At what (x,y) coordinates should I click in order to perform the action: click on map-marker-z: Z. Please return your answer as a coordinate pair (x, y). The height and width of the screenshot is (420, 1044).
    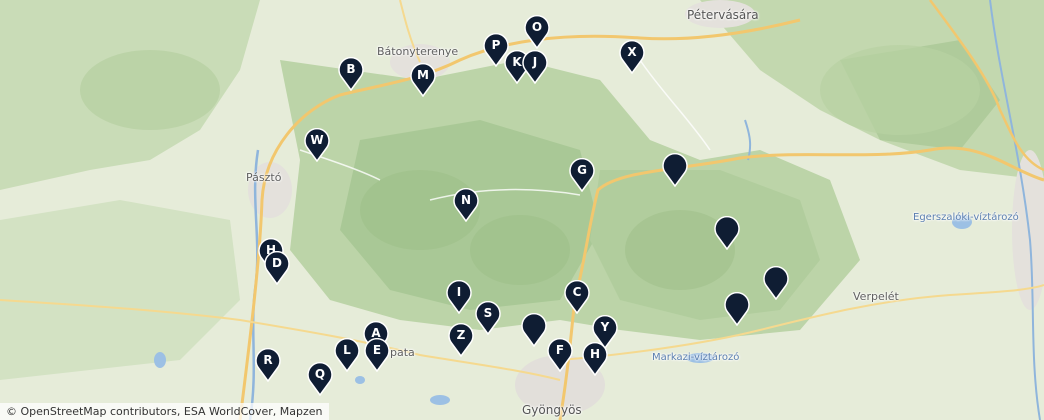
    Looking at the image, I should click on (461, 340).